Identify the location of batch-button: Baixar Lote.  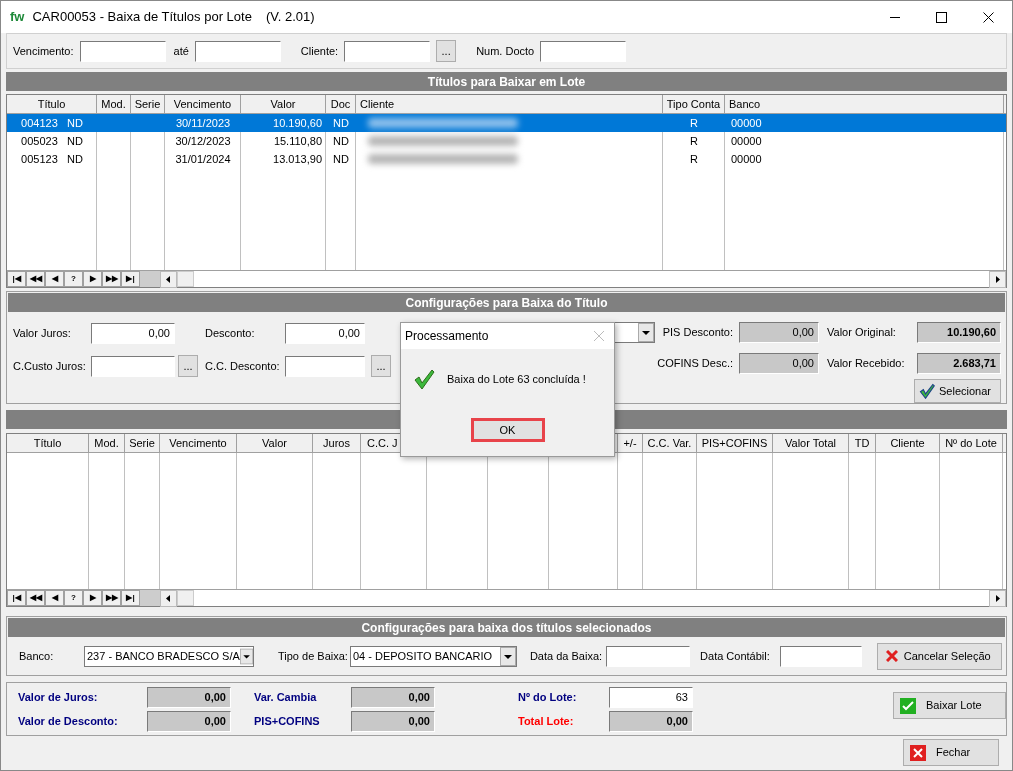
(949, 705).